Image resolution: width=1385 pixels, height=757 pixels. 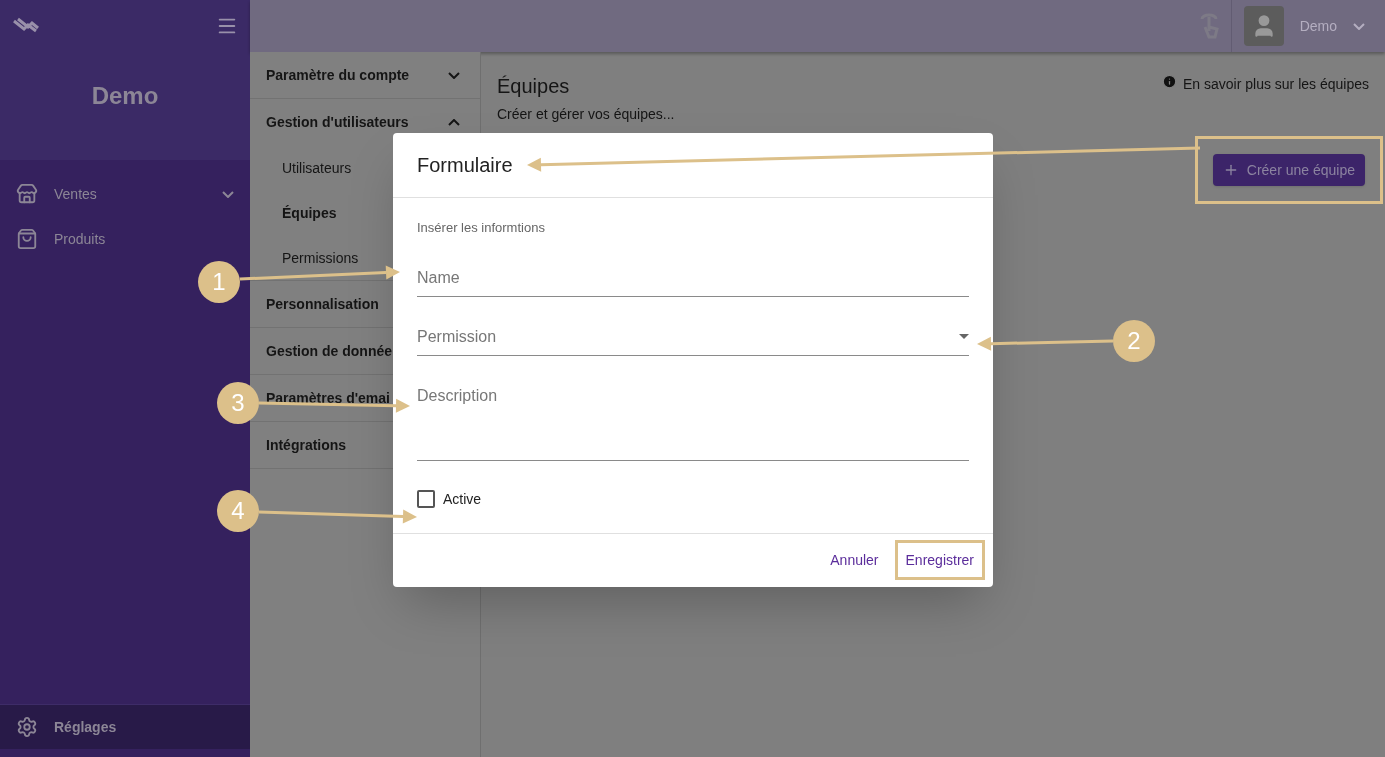 What do you see at coordinates (27, 26) in the screenshot?
I see `logo-icon` at bounding box center [27, 26].